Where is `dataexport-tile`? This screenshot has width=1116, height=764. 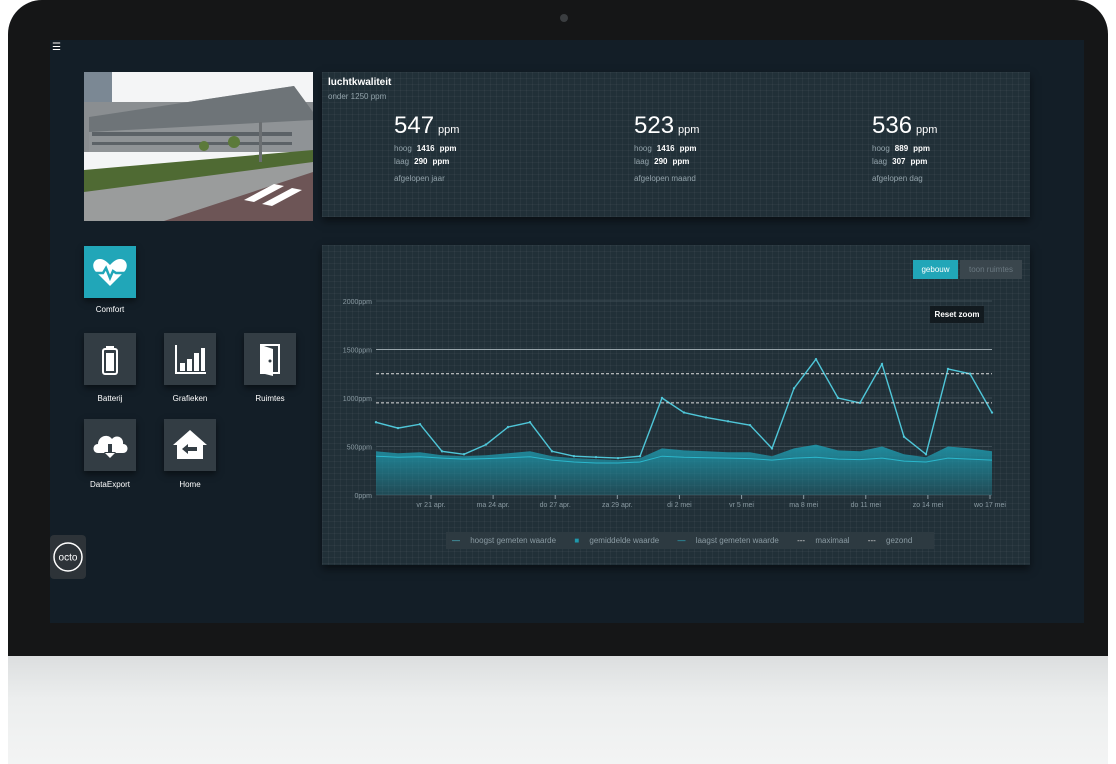
dataexport-tile is located at coordinates (110, 445).